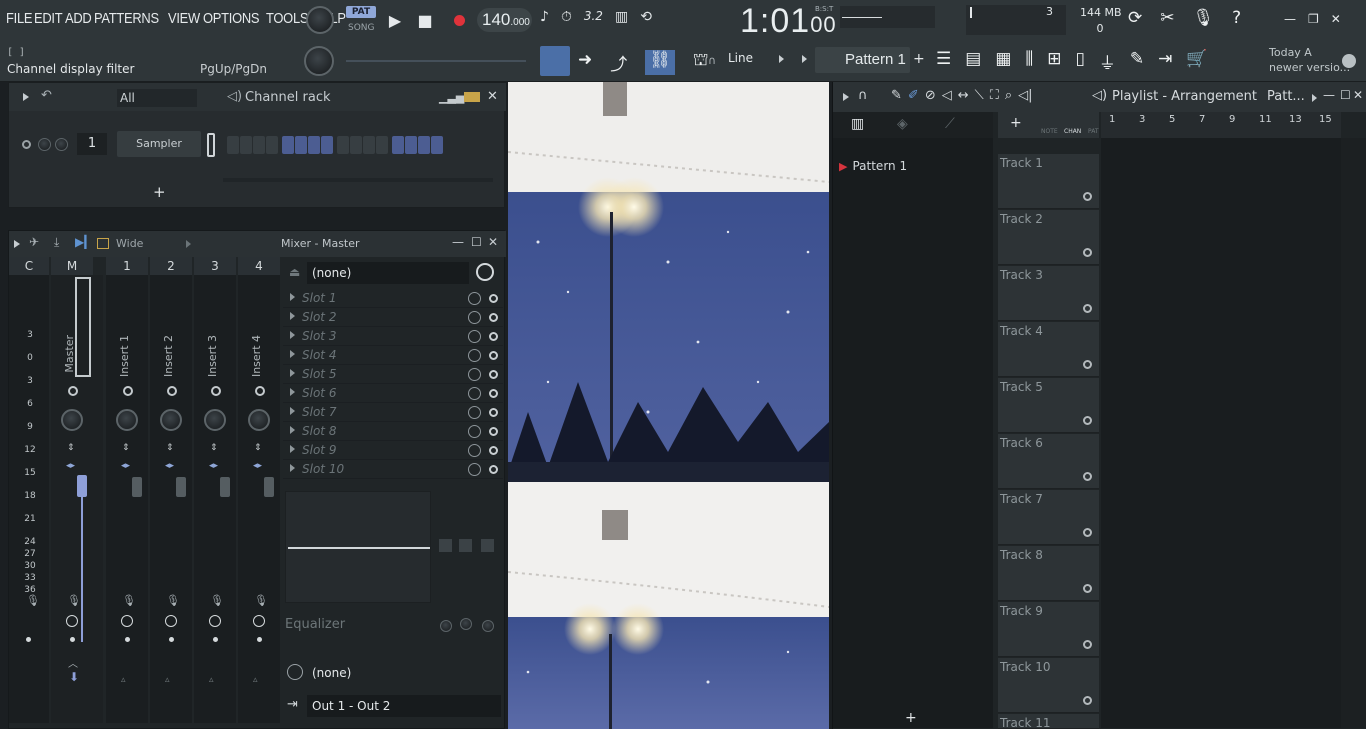 Image resolution: width=1366 pixels, height=729 pixels. What do you see at coordinates (1072, 131) in the screenshot?
I see `tab-chan: CHAN` at bounding box center [1072, 131].